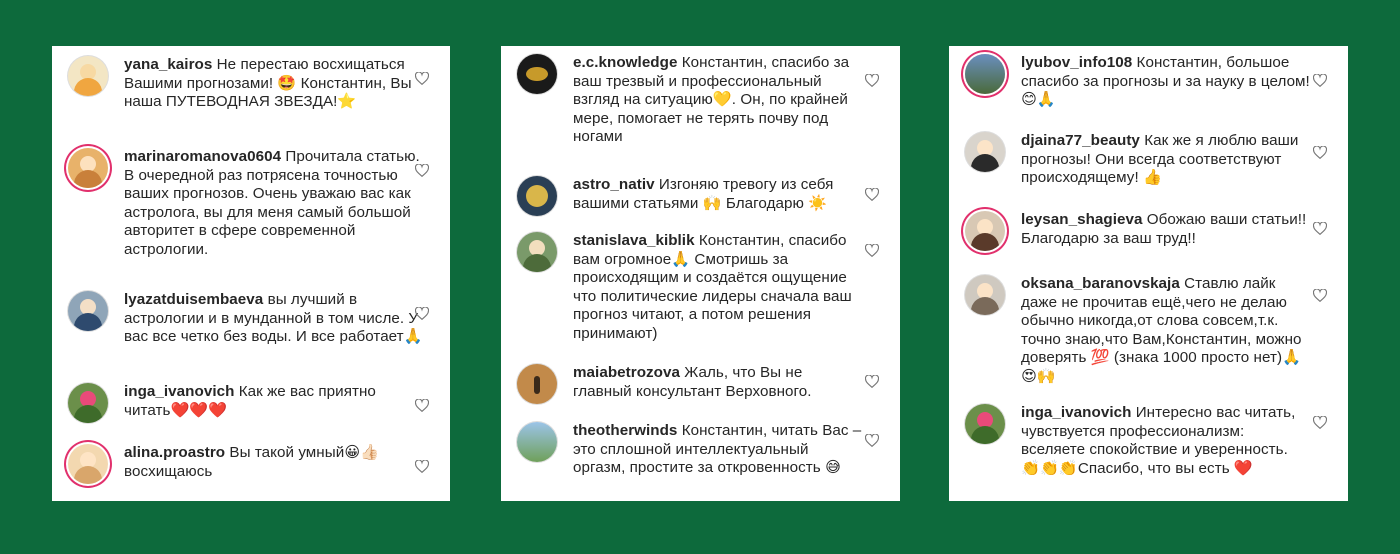 The image size is (1400, 554). Describe the element at coordinates (626, 372) in the screenshot. I see `comment-username: maiabetrozova` at that location.